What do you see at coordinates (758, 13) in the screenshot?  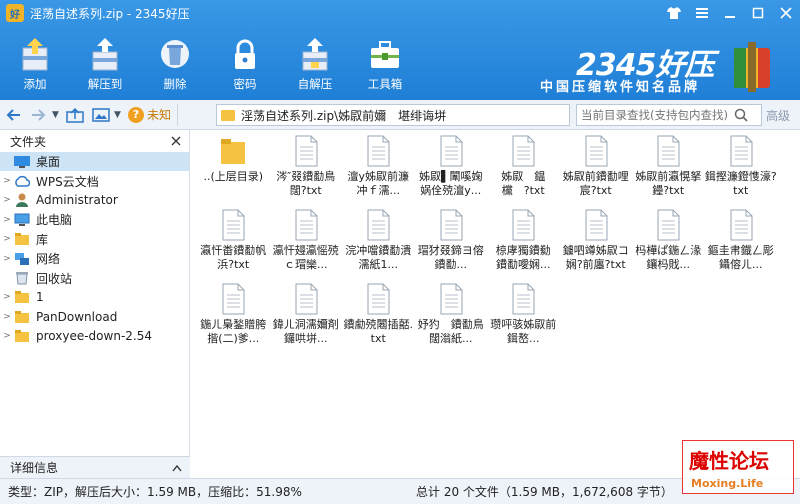 I see `maximize-button` at bounding box center [758, 13].